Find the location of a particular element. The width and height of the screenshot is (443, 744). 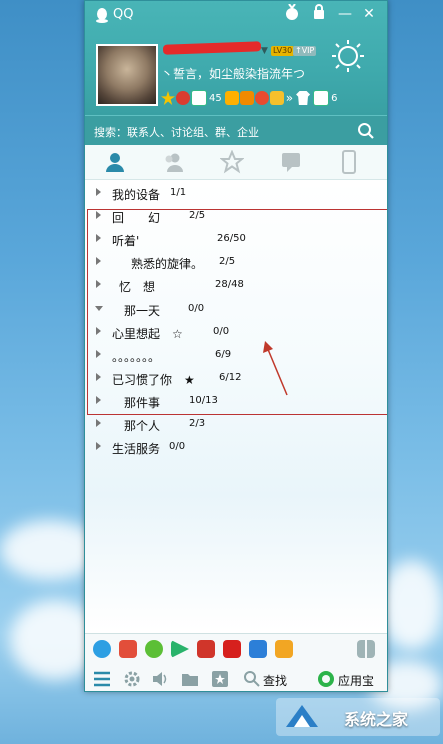

more-icon: » is located at coordinates (289, 98).